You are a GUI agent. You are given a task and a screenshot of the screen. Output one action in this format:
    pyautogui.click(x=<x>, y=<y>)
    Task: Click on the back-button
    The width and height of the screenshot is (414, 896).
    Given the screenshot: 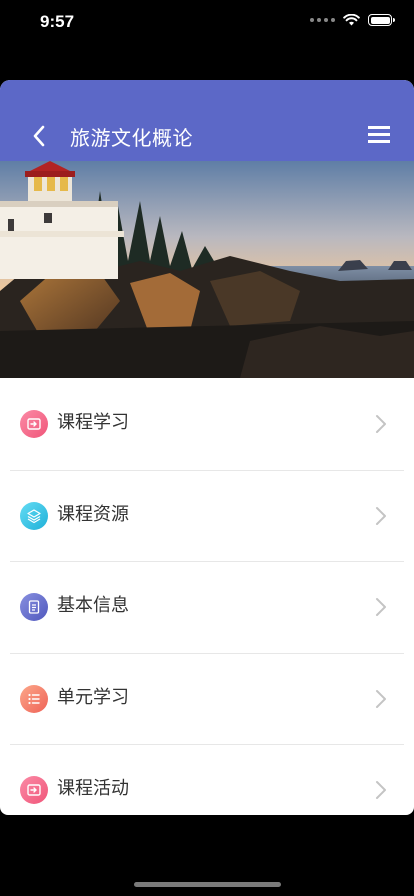 What is the action you would take?
    pyautogui.click(x=40, y=136)
    